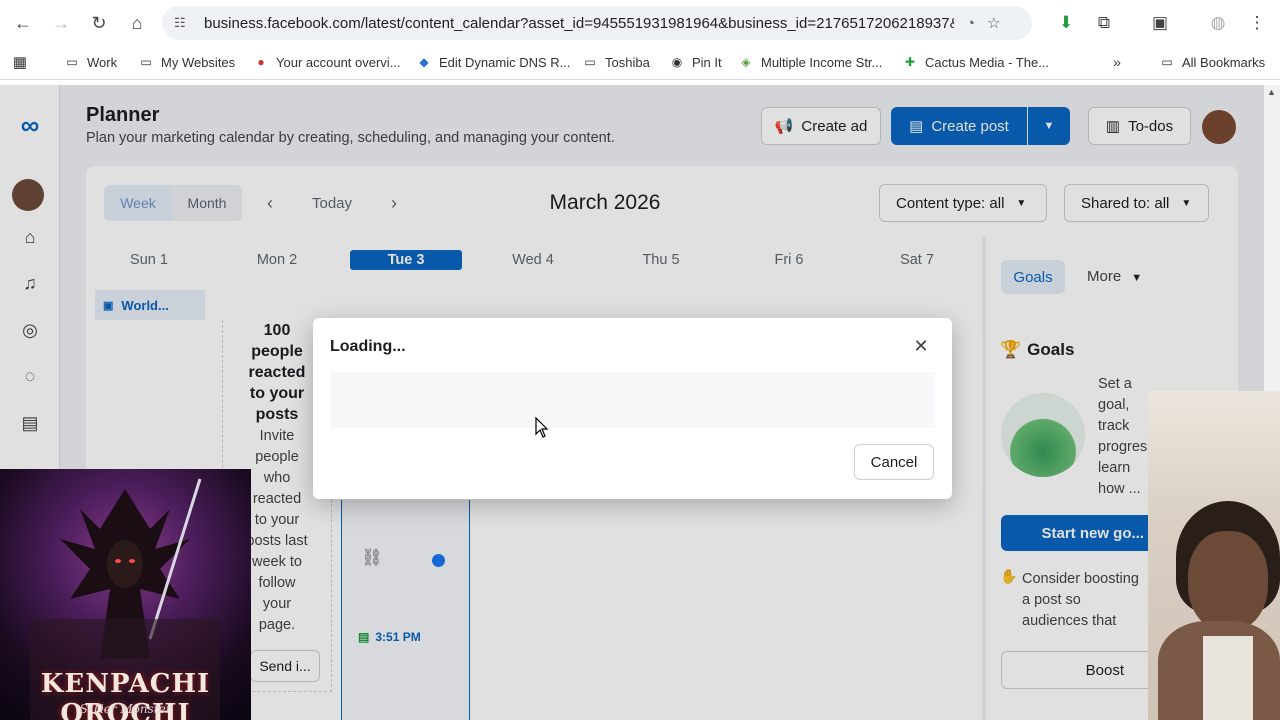 This screenshot has height=720, width=1280. What do you see at coordinates (1228, 581) in the screenshot?
I see `person-face` at bounding box center [1228, 581].